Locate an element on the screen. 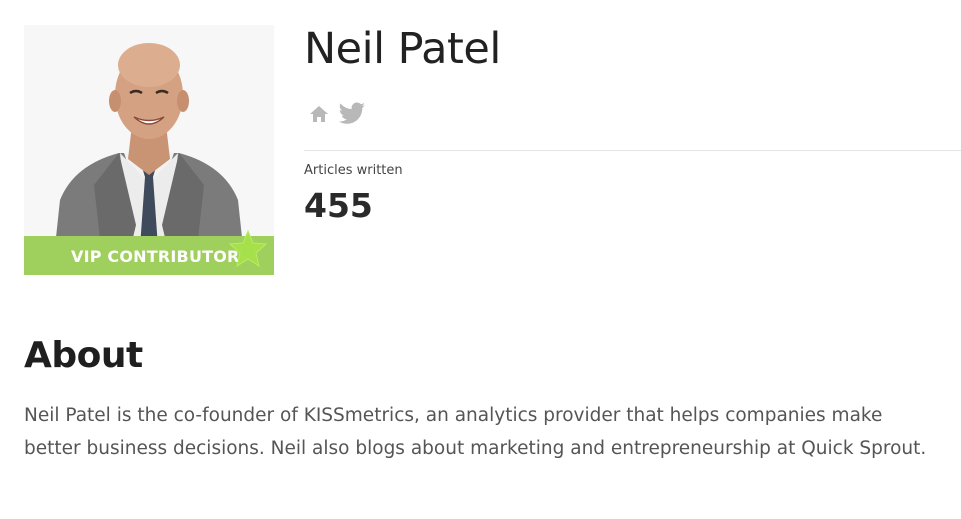 The width and height of the screenshot is (961, 519). header-divider is located at coordinates (632, 150).